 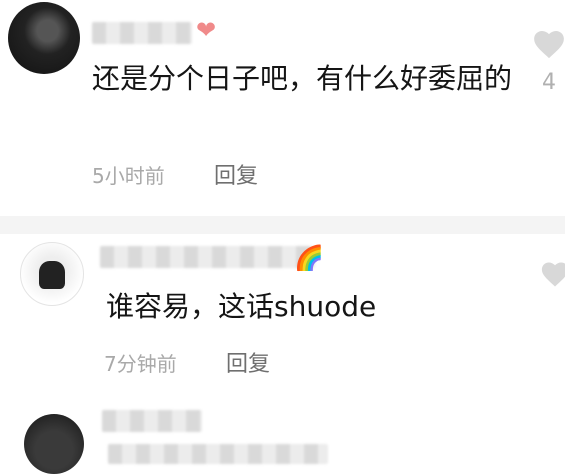 What do you see at coordinates (309, 258) in the screenshot?
I see `name-emoji: 🌈` at bounding box center [309, 258].